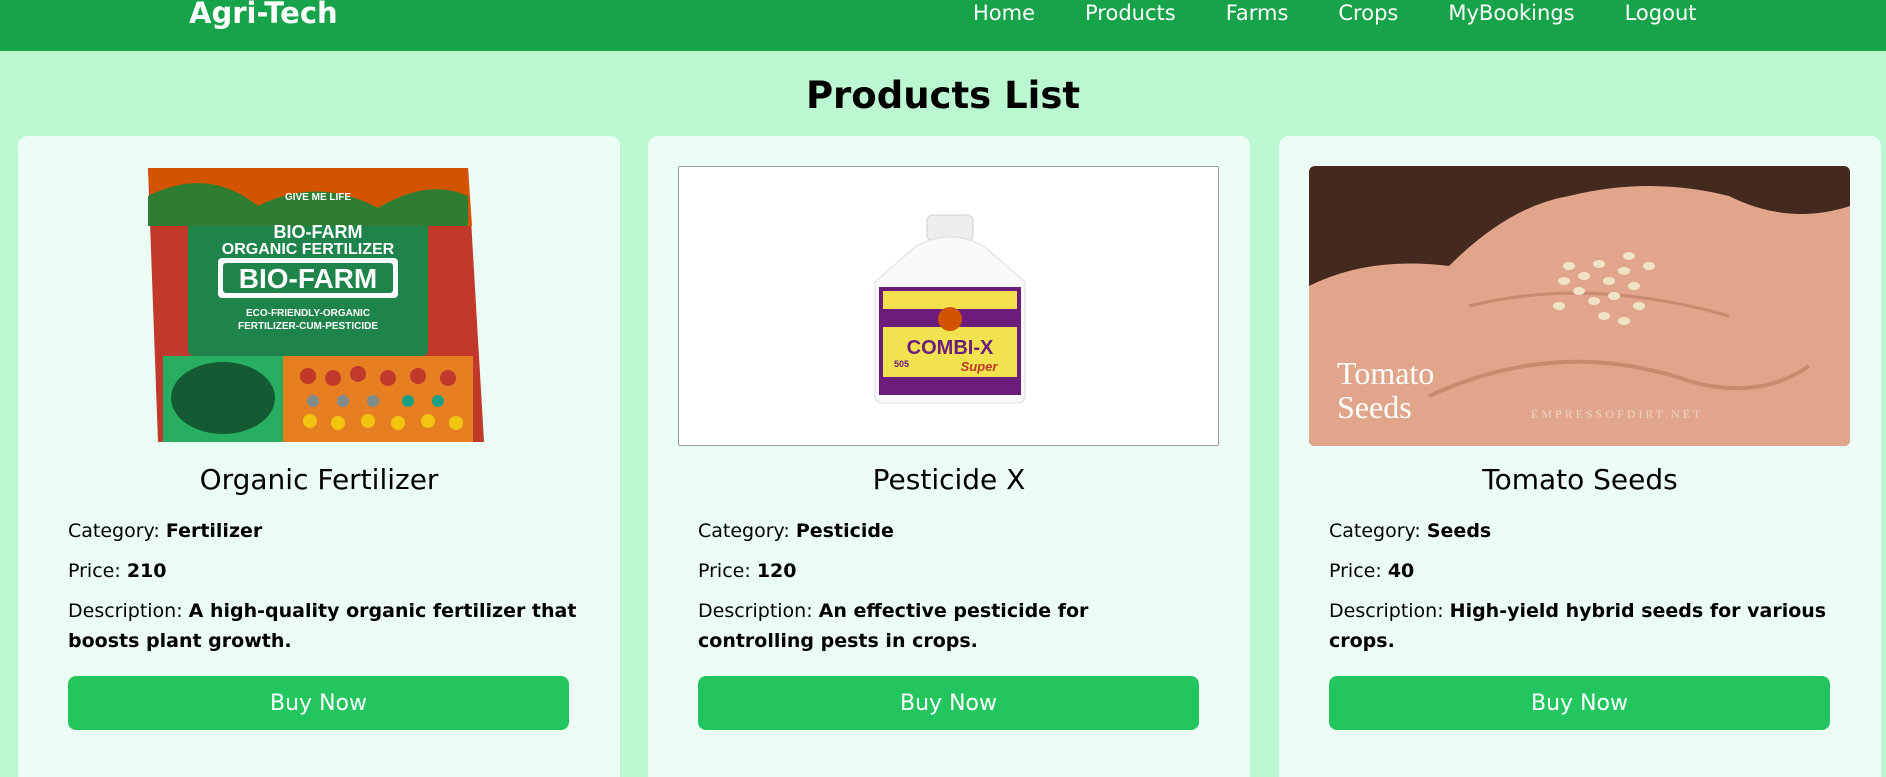 The height and width of the screenshot is (777, 1886). I want to click on image-watermark: EMPRESSOFDIRT.NET, so click(1617, 414).